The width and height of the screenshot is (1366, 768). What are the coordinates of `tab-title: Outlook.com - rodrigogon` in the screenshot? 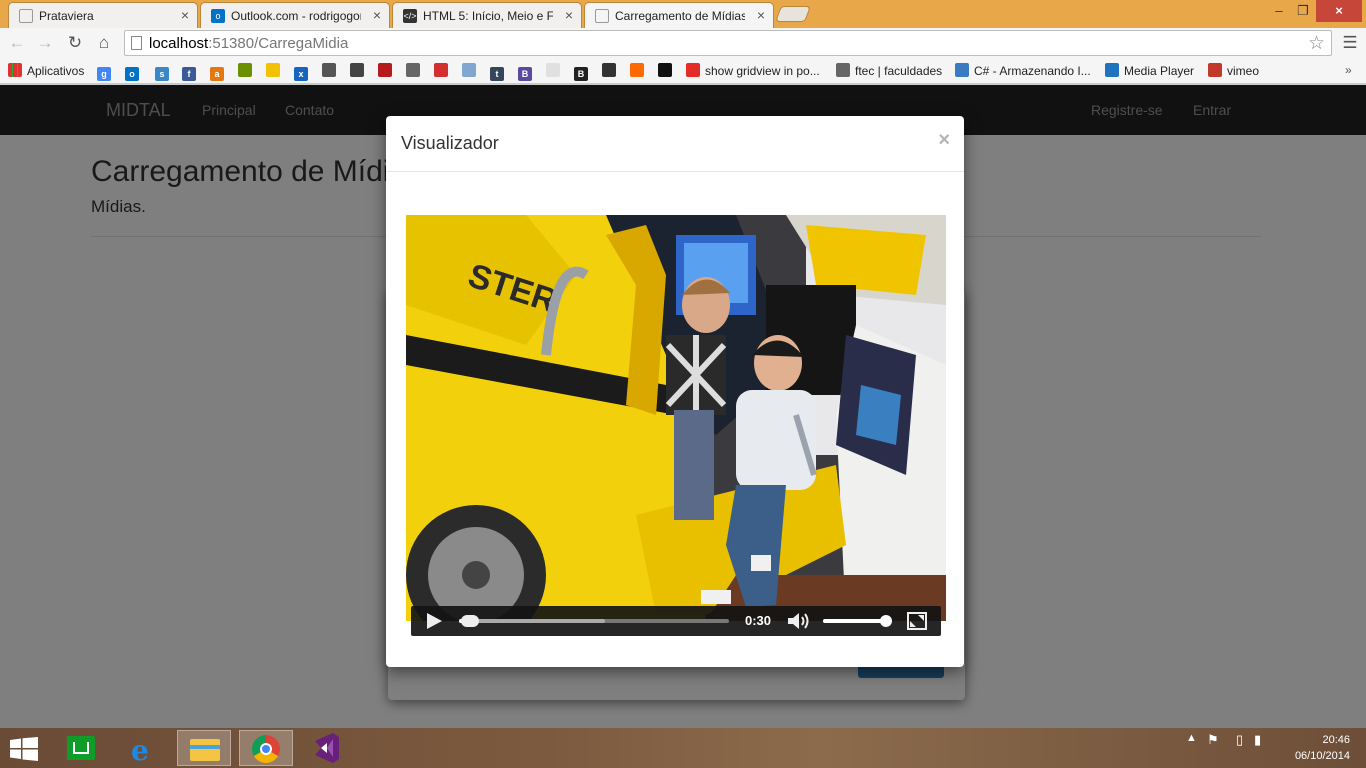 It's located at (296, 16).